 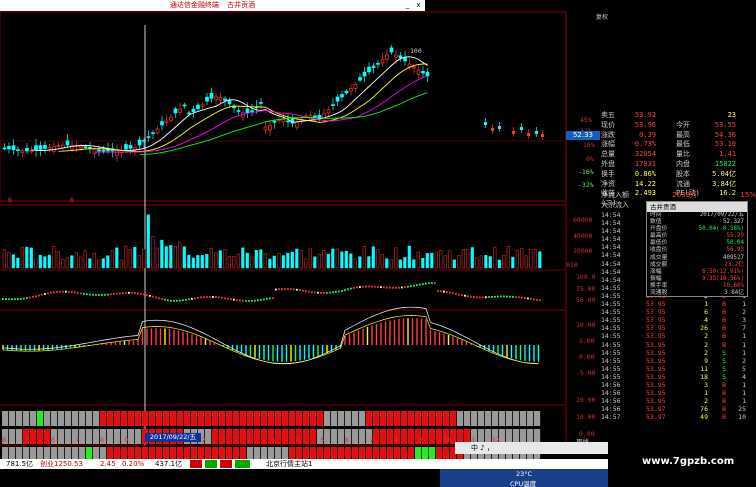 What do you see at coordinates (706, 344) in the screenshot?
I see `tick-v: 2` at bounding box center [706, 344].